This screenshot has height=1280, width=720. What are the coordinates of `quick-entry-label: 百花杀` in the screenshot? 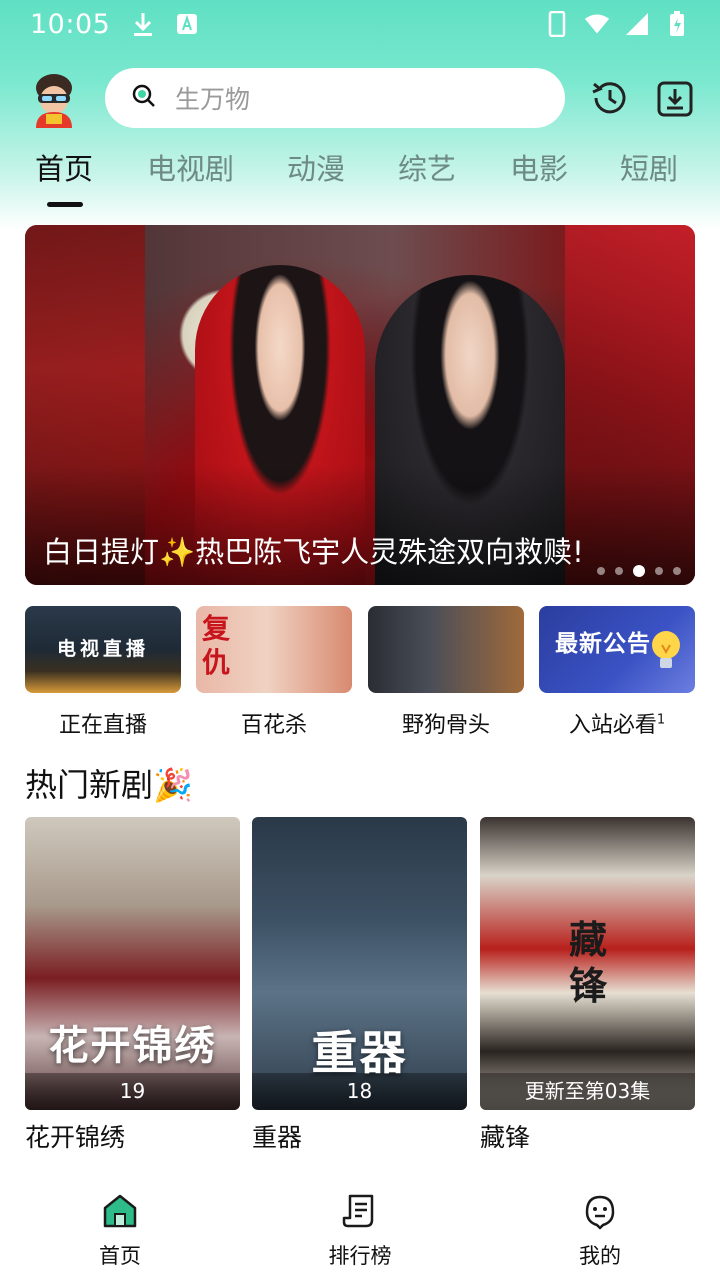 It's located at (273, 725).